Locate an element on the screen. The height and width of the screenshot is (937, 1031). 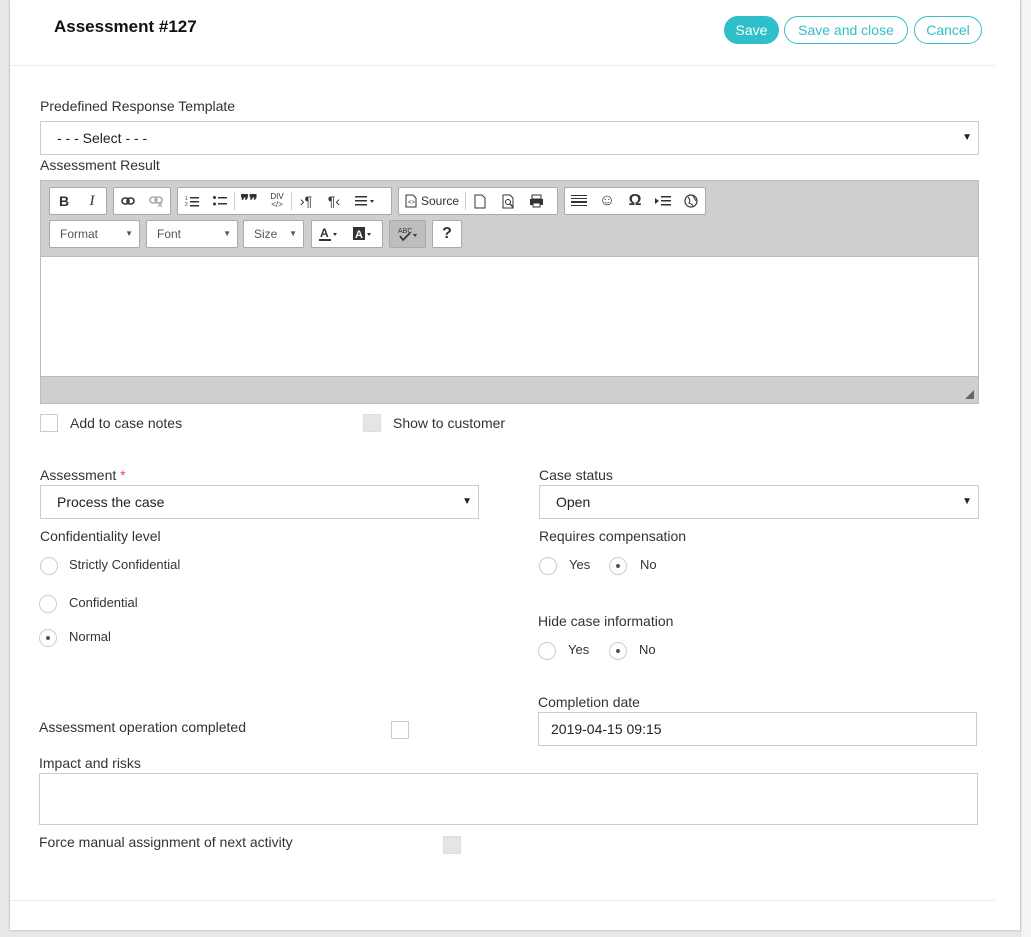
hide-case-information-label: Hide case information is located at coordinates (606, 621).